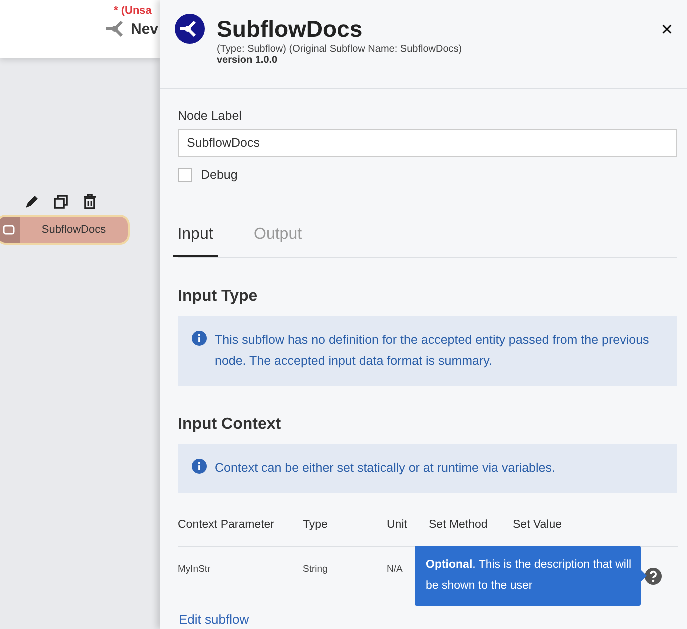 Image resolution: width=687 pixels, height=629 pixels. I want to click on table-cell: String, so click(315, 569).